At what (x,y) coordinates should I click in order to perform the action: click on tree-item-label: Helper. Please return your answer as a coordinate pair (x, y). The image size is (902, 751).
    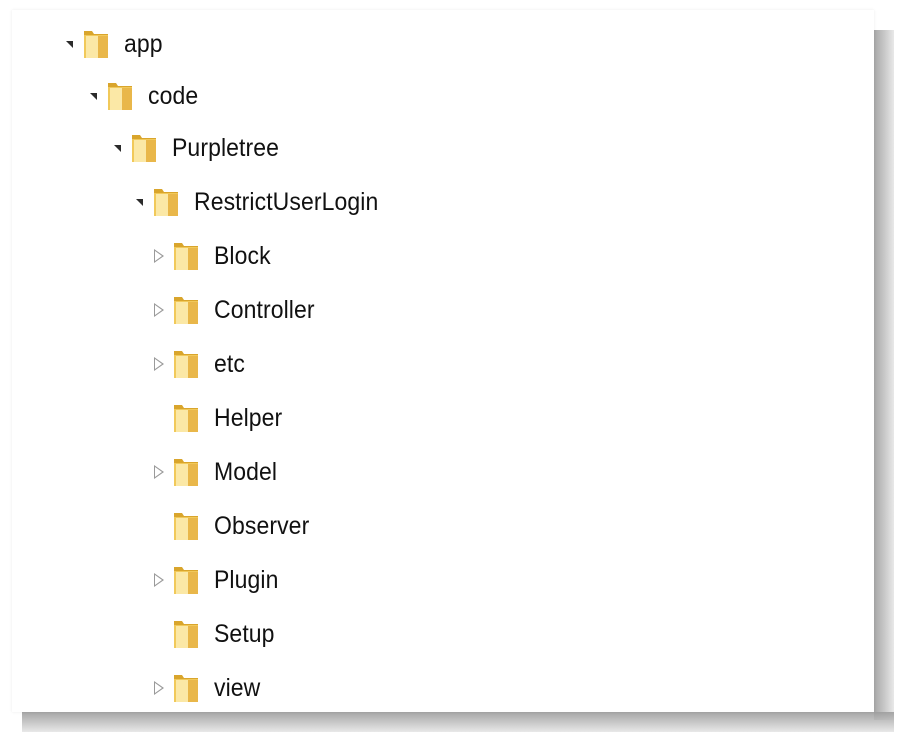
    Looking at the image, I should click on (248, 417).